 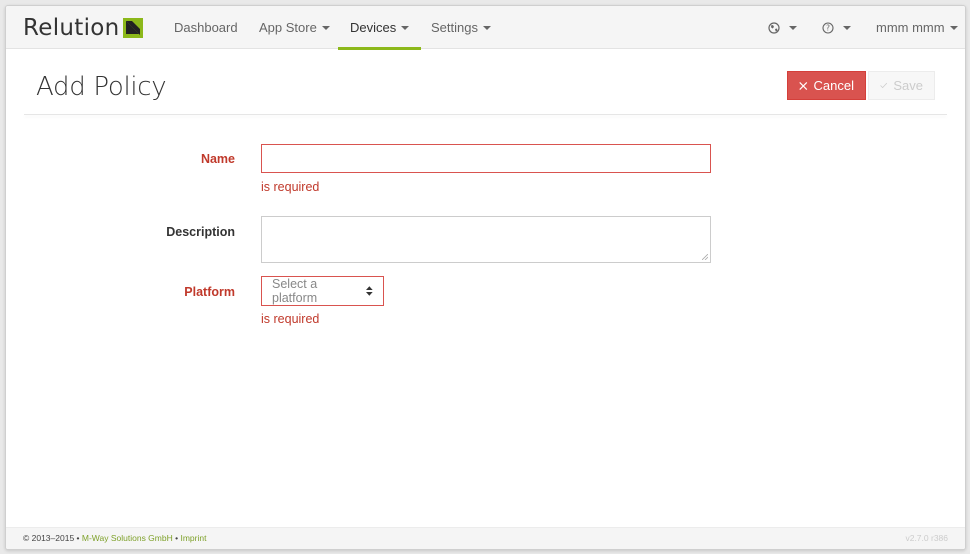 I want to click on copyright-text: © 2013–2015 •, so click(x=51, y=538).